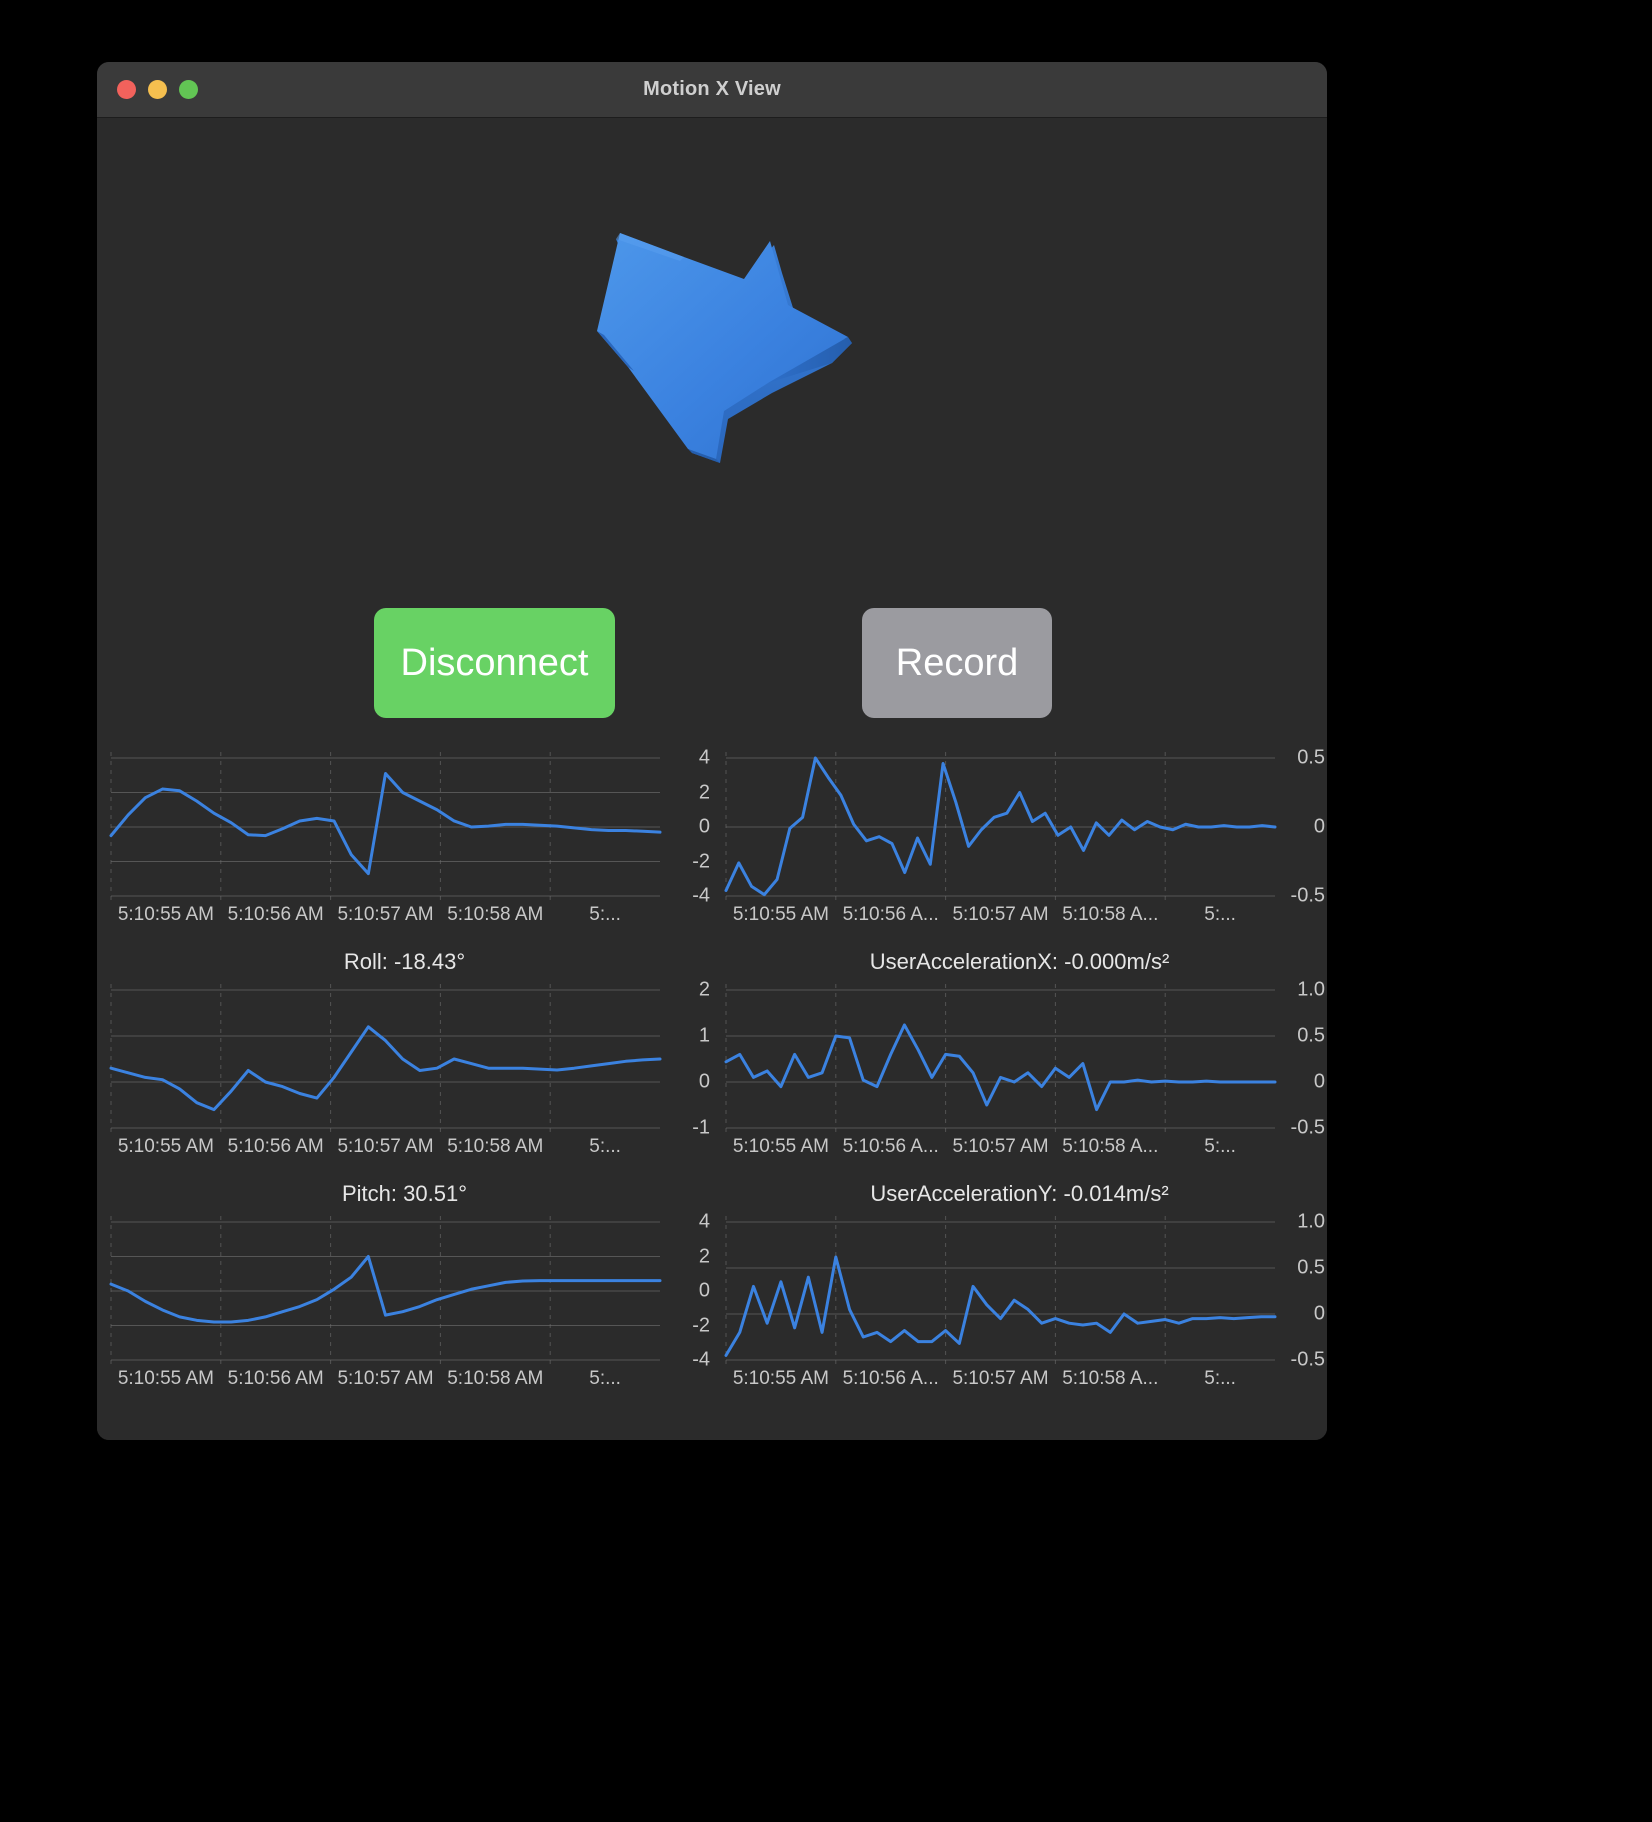 The image size is (1652, 1822). Describe the element at coordinates (404, 1193) in the screenshot. I see `chart-title-pitch: Pitch: 30.51°` at that location.